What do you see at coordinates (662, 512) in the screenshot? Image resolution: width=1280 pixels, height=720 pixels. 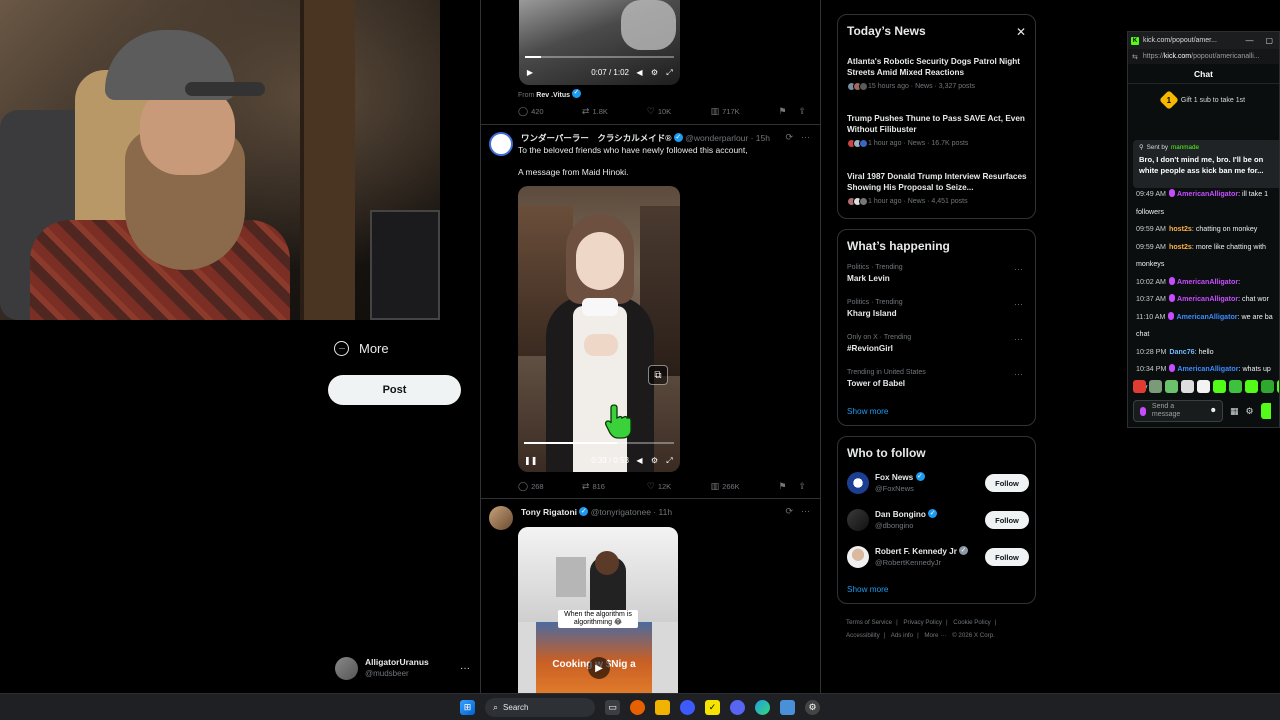 I see `tweet-age: · 11h` at bounding box center [662, 512].